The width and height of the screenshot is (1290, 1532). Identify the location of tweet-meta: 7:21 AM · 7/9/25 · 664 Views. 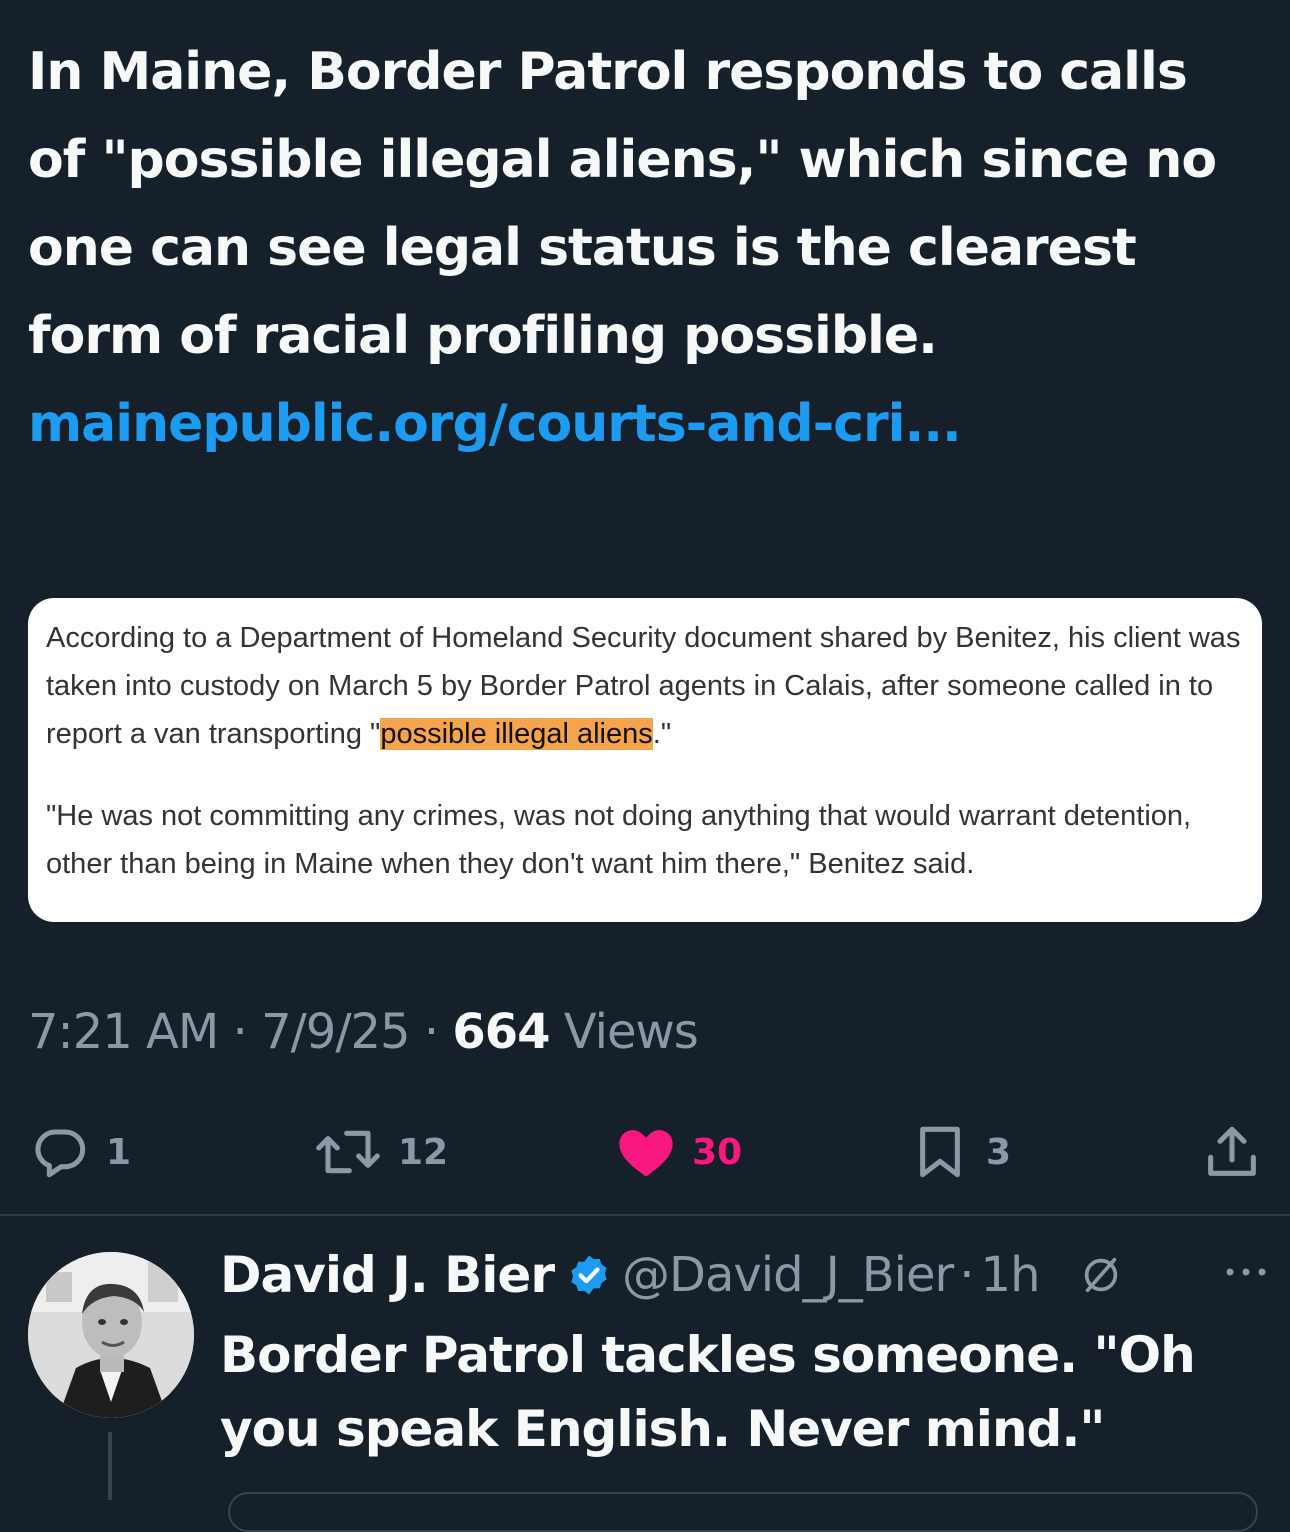
(363, 1032).